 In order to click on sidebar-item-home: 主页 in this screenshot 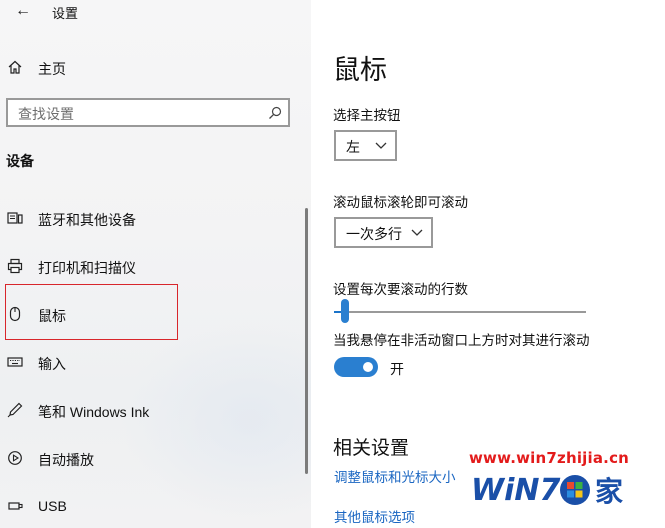, I will do `click(150, 68)`.